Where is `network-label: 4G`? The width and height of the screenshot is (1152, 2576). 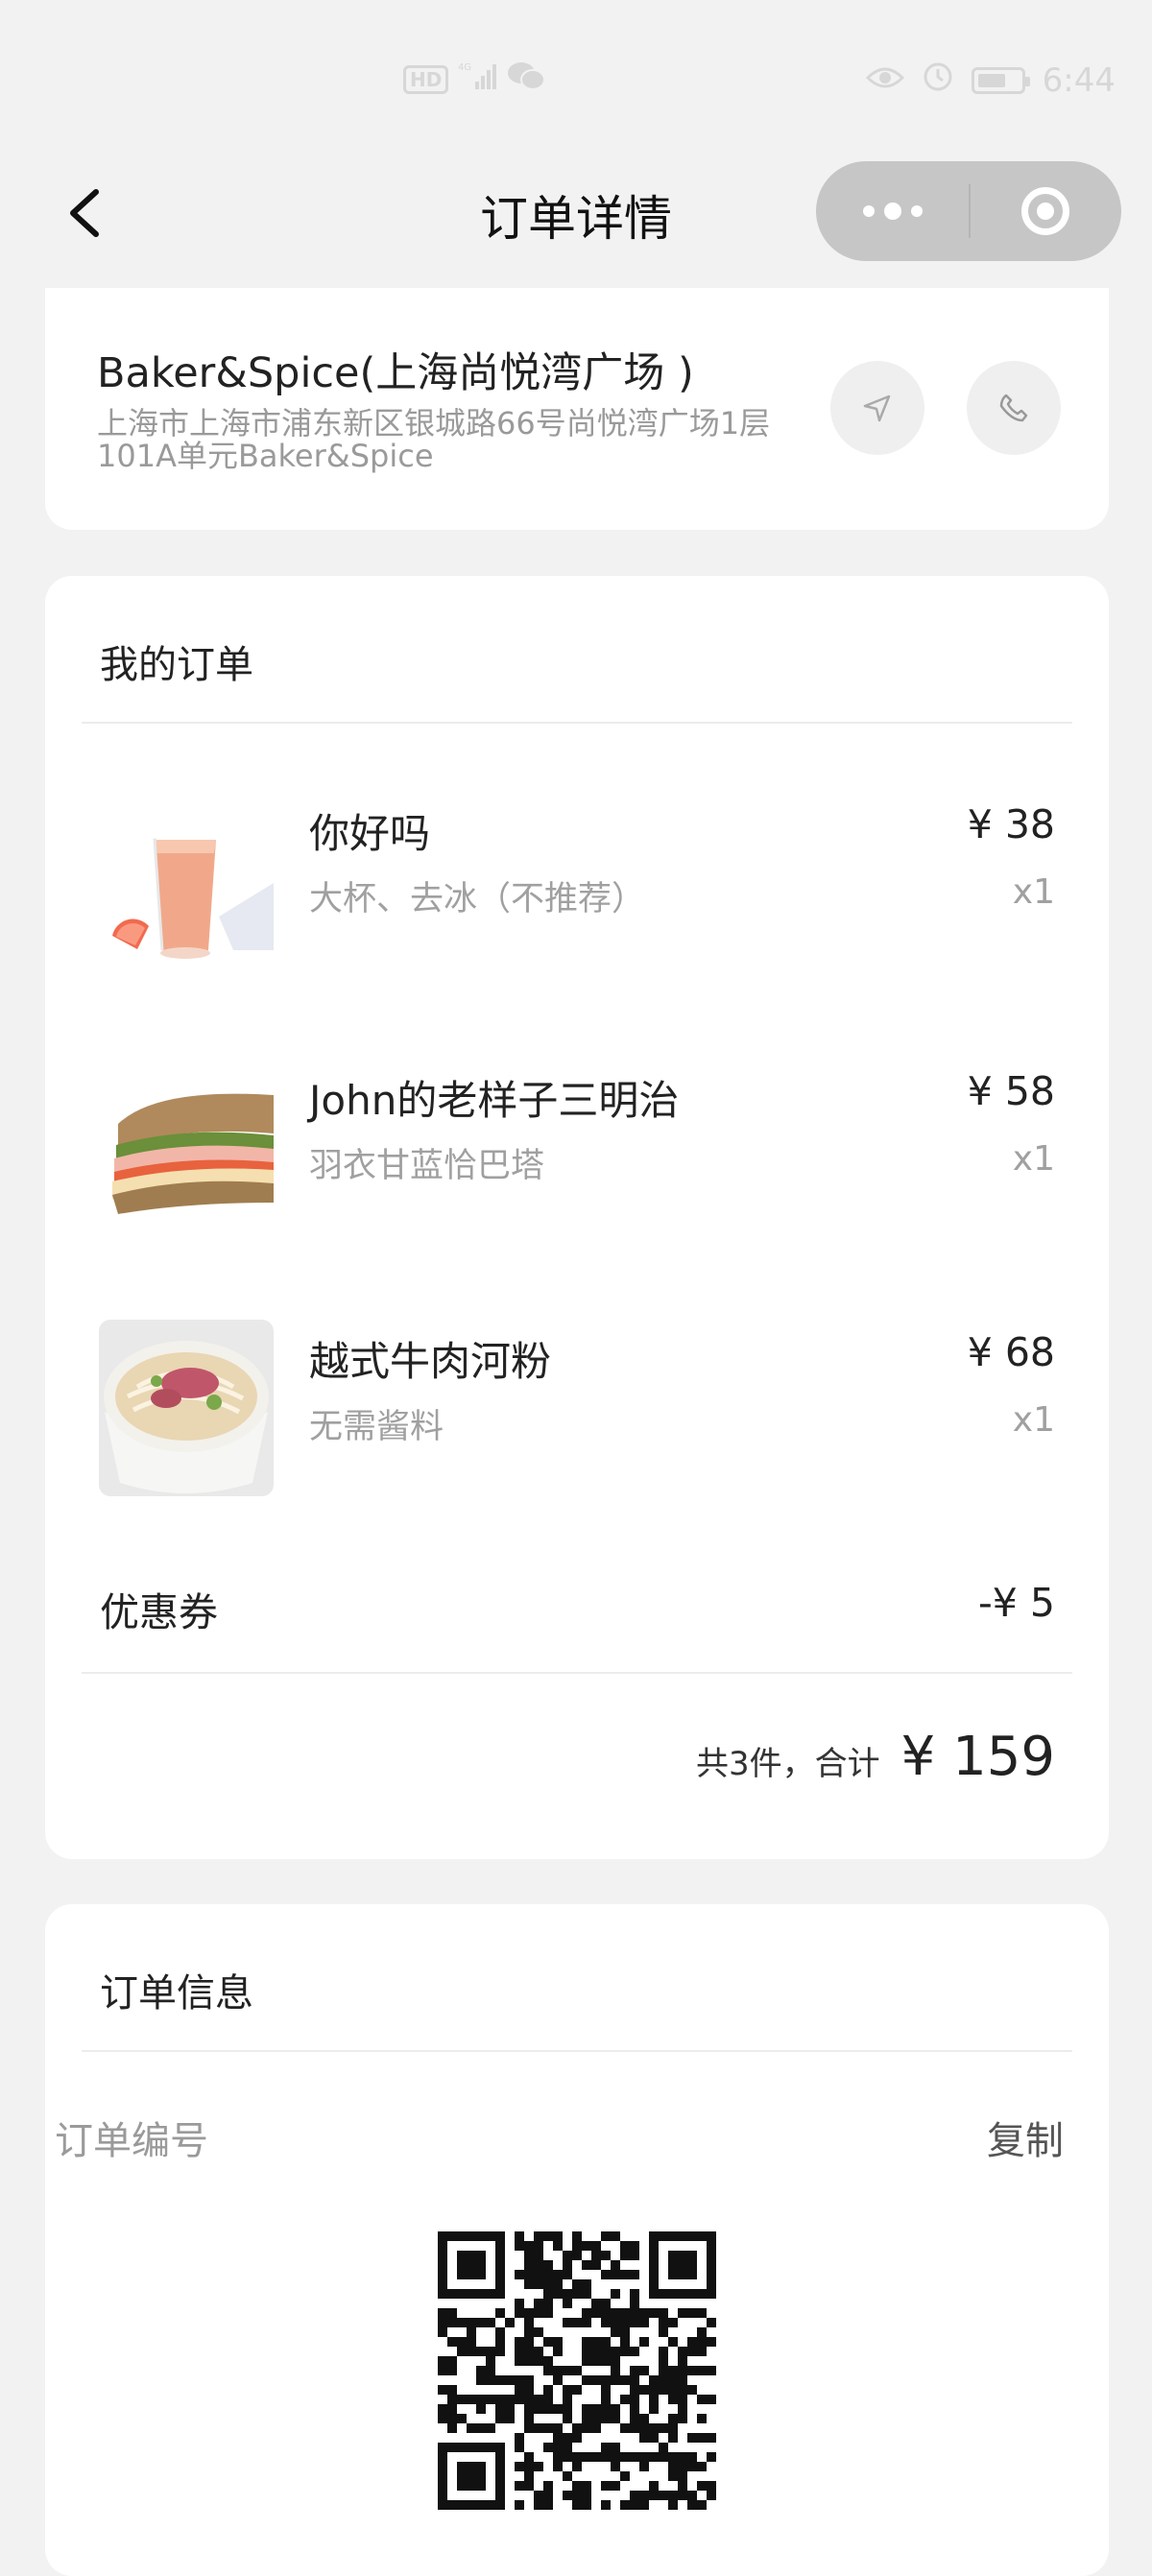
network-label: 4G is located at coordinates (464, 67).